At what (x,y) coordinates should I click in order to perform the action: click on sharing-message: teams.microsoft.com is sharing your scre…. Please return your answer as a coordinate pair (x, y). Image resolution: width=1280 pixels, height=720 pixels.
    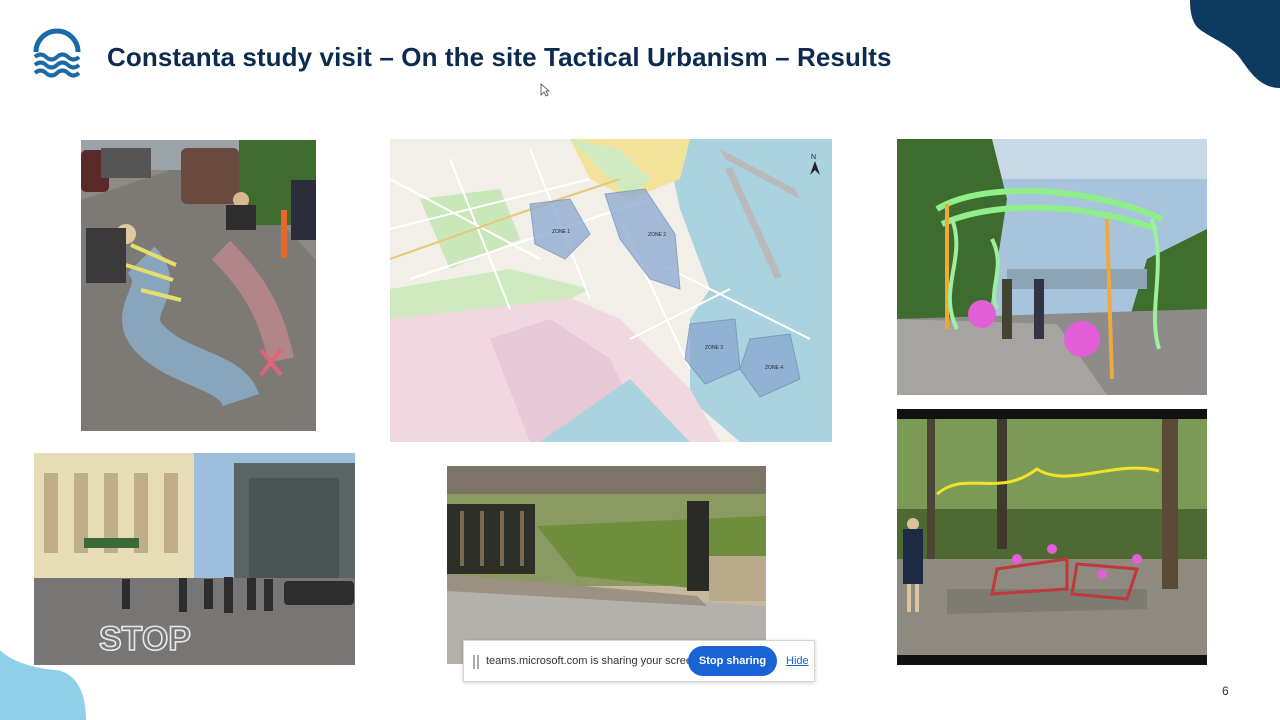
    Looking at the image, I should click on (594, 661).